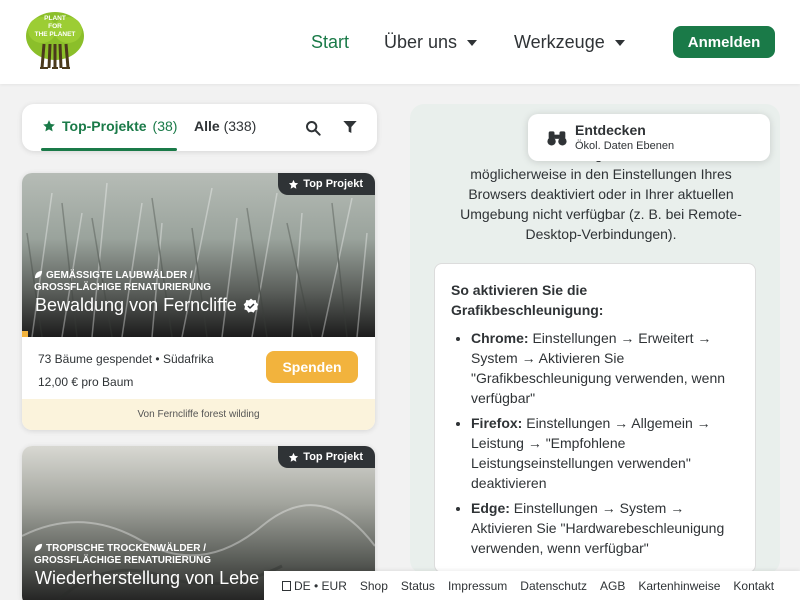  I want to click on explore-layers-button: Entdecken Ökol. Daten Ebenen, so click(649, 137).